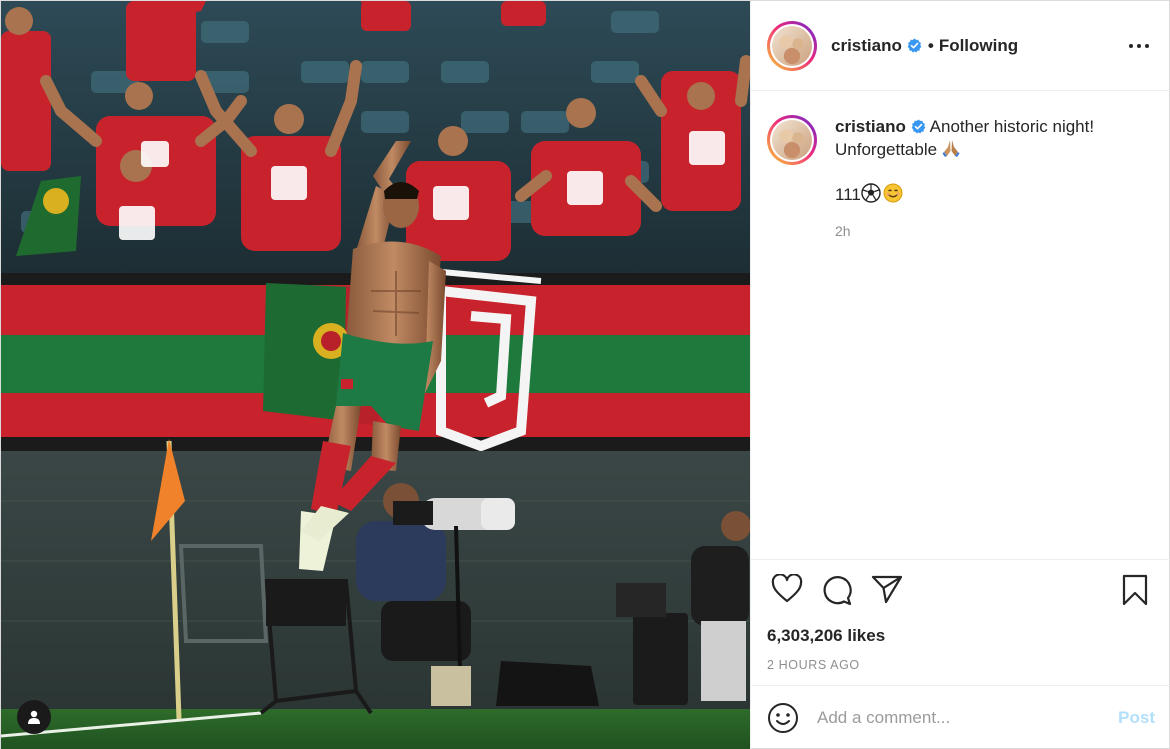  I want to click on caption-avatar, so click(792, 140).